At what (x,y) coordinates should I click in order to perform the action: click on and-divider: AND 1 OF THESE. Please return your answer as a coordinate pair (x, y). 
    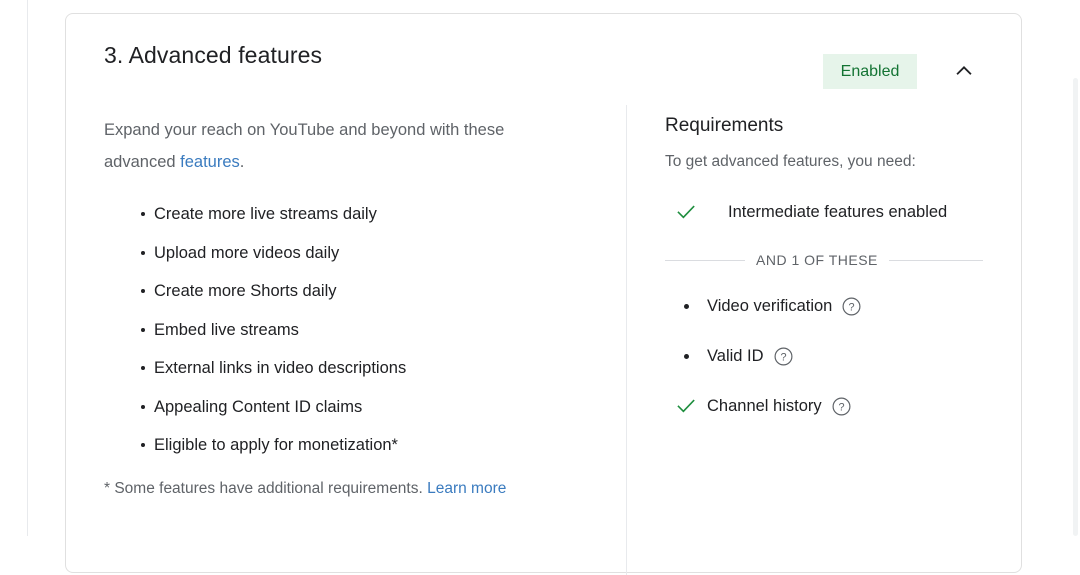
    Looking at the image, I should click on (824, 260).